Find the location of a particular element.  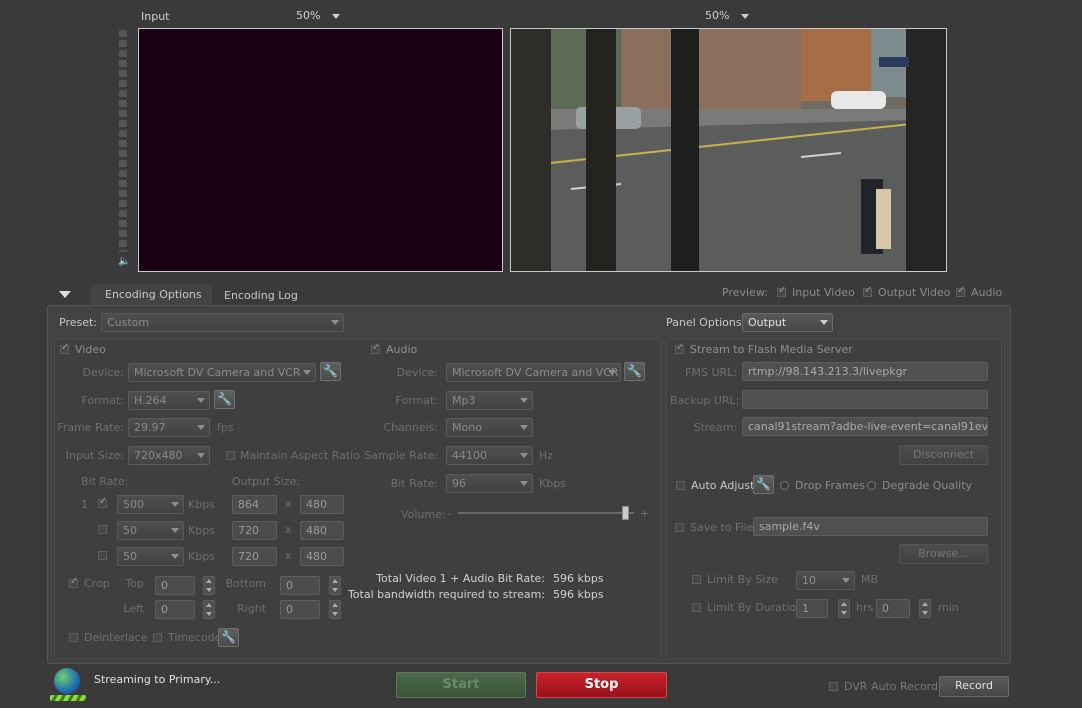

auto-adjust-checkbox is located at coordinates (680, 485).